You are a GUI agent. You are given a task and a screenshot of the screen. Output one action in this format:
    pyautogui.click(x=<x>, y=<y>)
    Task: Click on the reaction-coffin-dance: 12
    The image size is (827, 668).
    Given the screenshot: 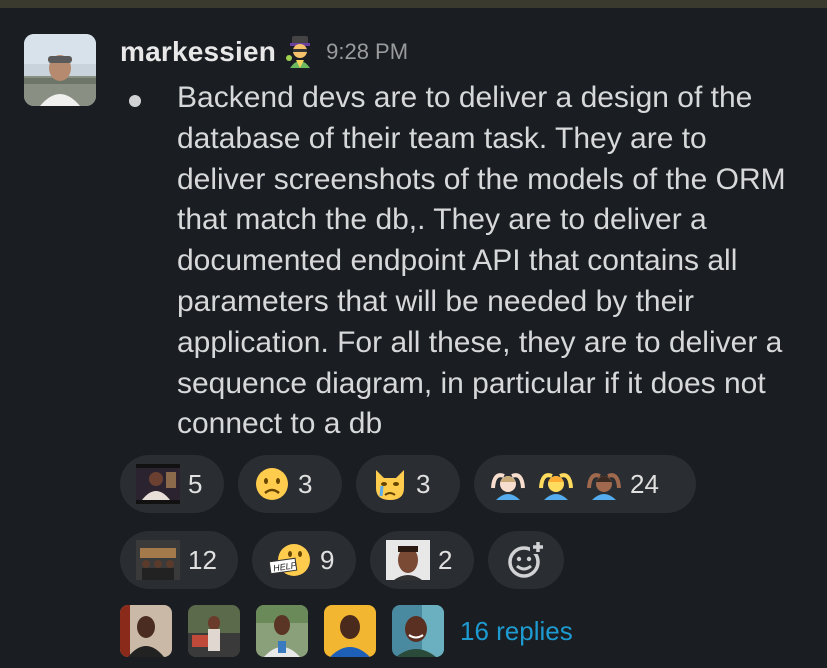 What is the action you would take?
    pyautogui.click(x=179, y=560)
    